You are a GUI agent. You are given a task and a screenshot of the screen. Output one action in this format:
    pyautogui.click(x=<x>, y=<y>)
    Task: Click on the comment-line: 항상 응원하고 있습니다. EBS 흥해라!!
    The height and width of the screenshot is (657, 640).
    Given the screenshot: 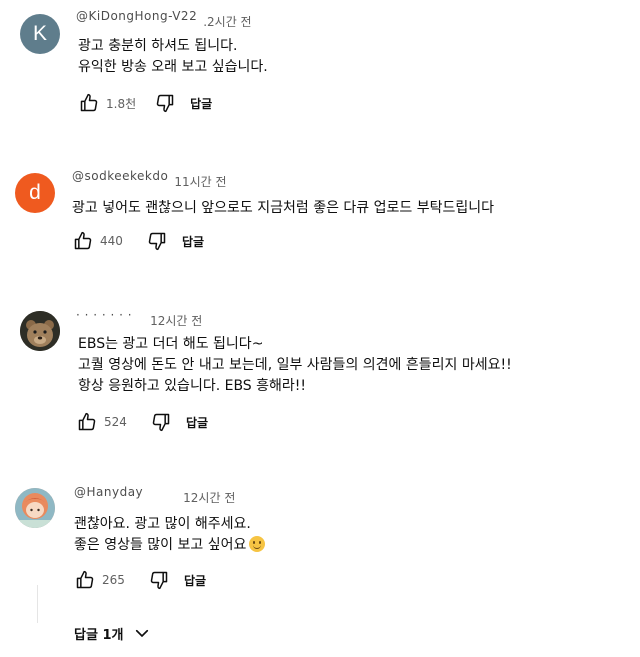 What is the action you would take?
    pyautogui.click(x=192, y=386)
    